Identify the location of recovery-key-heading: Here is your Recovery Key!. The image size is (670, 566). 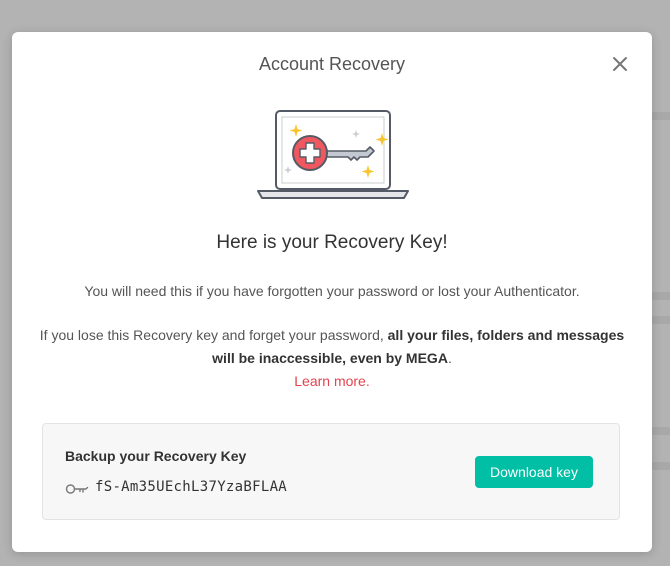
(332, 242).